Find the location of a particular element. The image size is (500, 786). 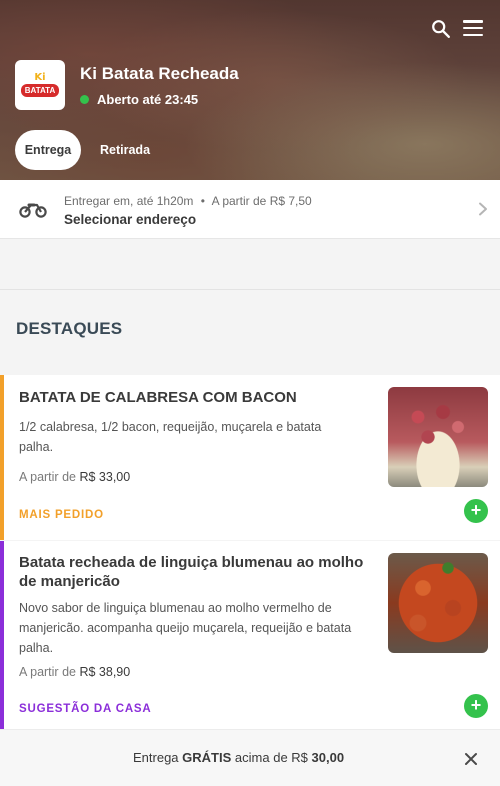

logo-badge: BATATA is located at coordinates (40, 90).